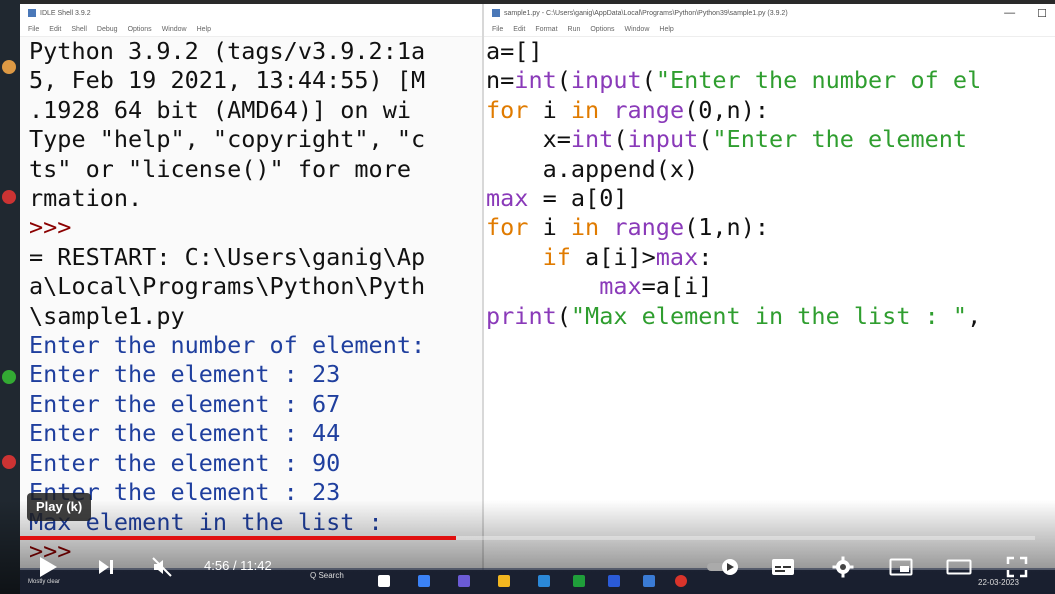  I want to click on time-display: 4:56 / 11:42, so click(238, 565).